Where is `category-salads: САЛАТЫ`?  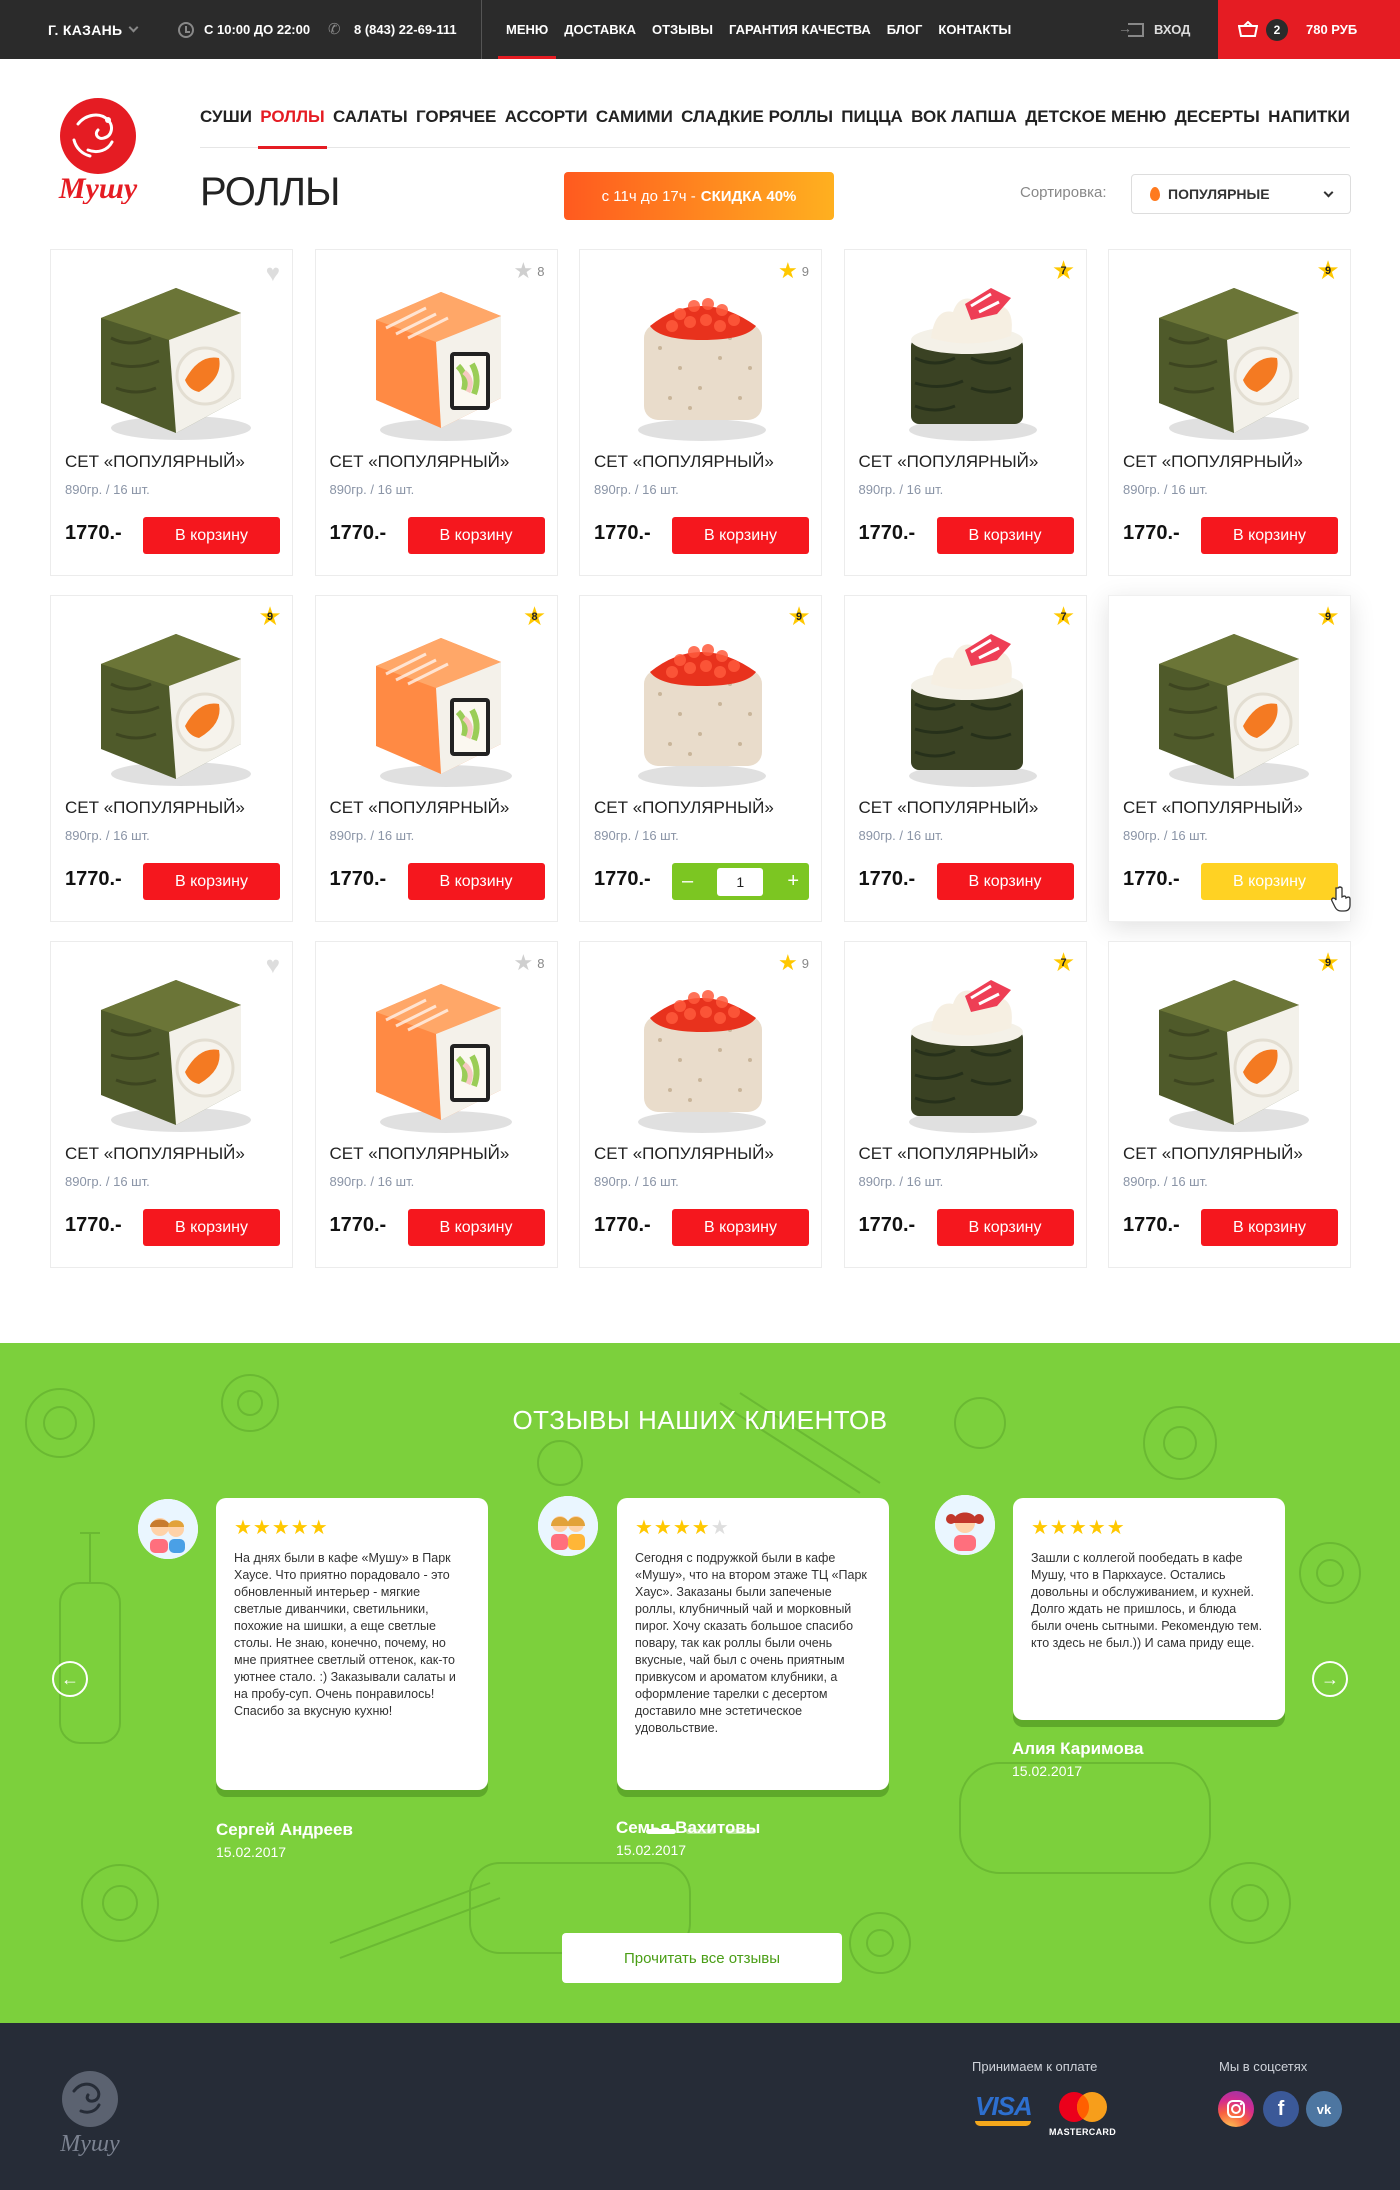 category-salads: САЛАТЫ is located at coordinates (370, 117).